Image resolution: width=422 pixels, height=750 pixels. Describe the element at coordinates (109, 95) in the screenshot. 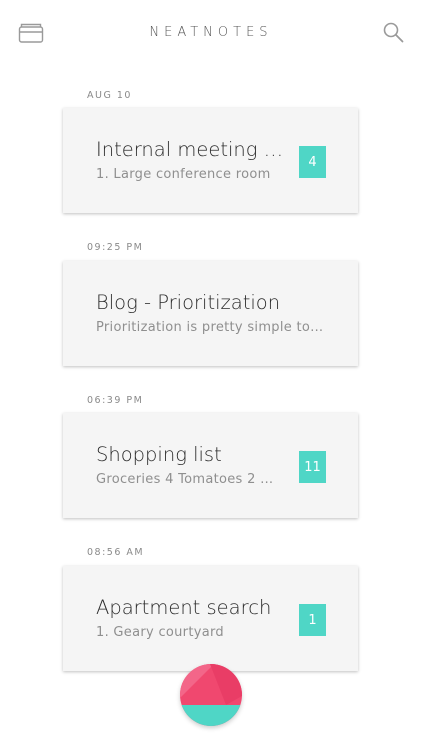

I see `note-date: AUG 10` at that location.